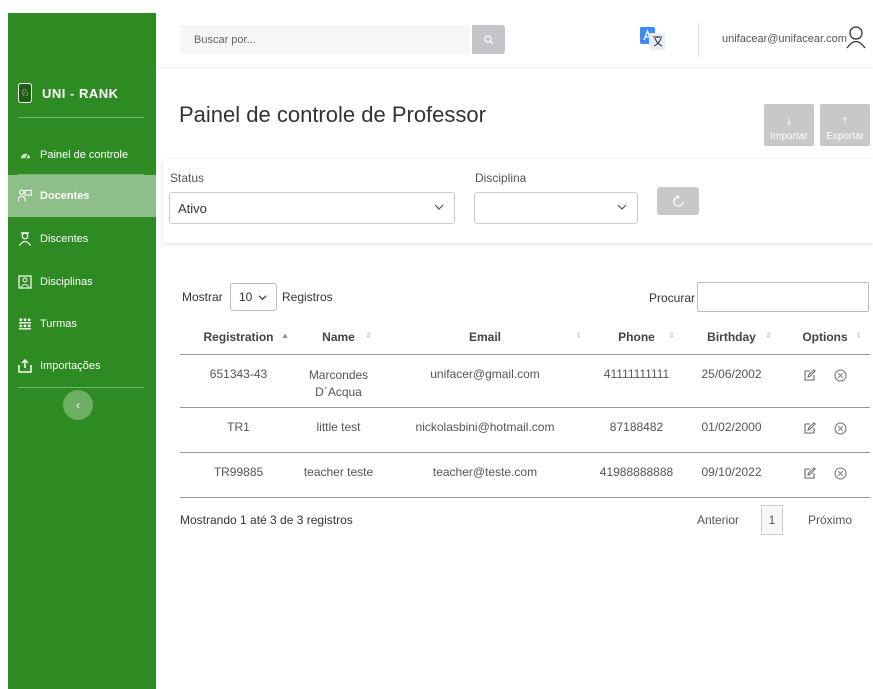 Image resolution: width=873 pixels, height=689 pixels. What do you see at coordinates (238, 475) in the screenshot?
I see `cell-registration: TR99885` at bounding box center [238, 475].